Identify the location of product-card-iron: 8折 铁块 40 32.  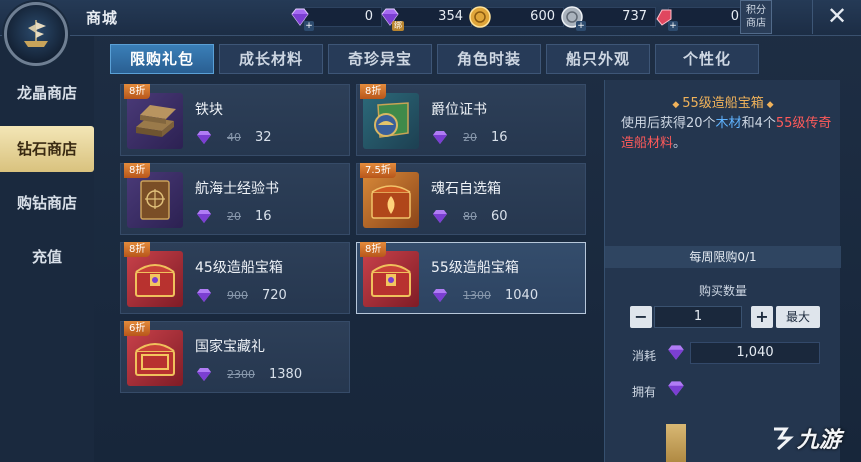
(235, 120).